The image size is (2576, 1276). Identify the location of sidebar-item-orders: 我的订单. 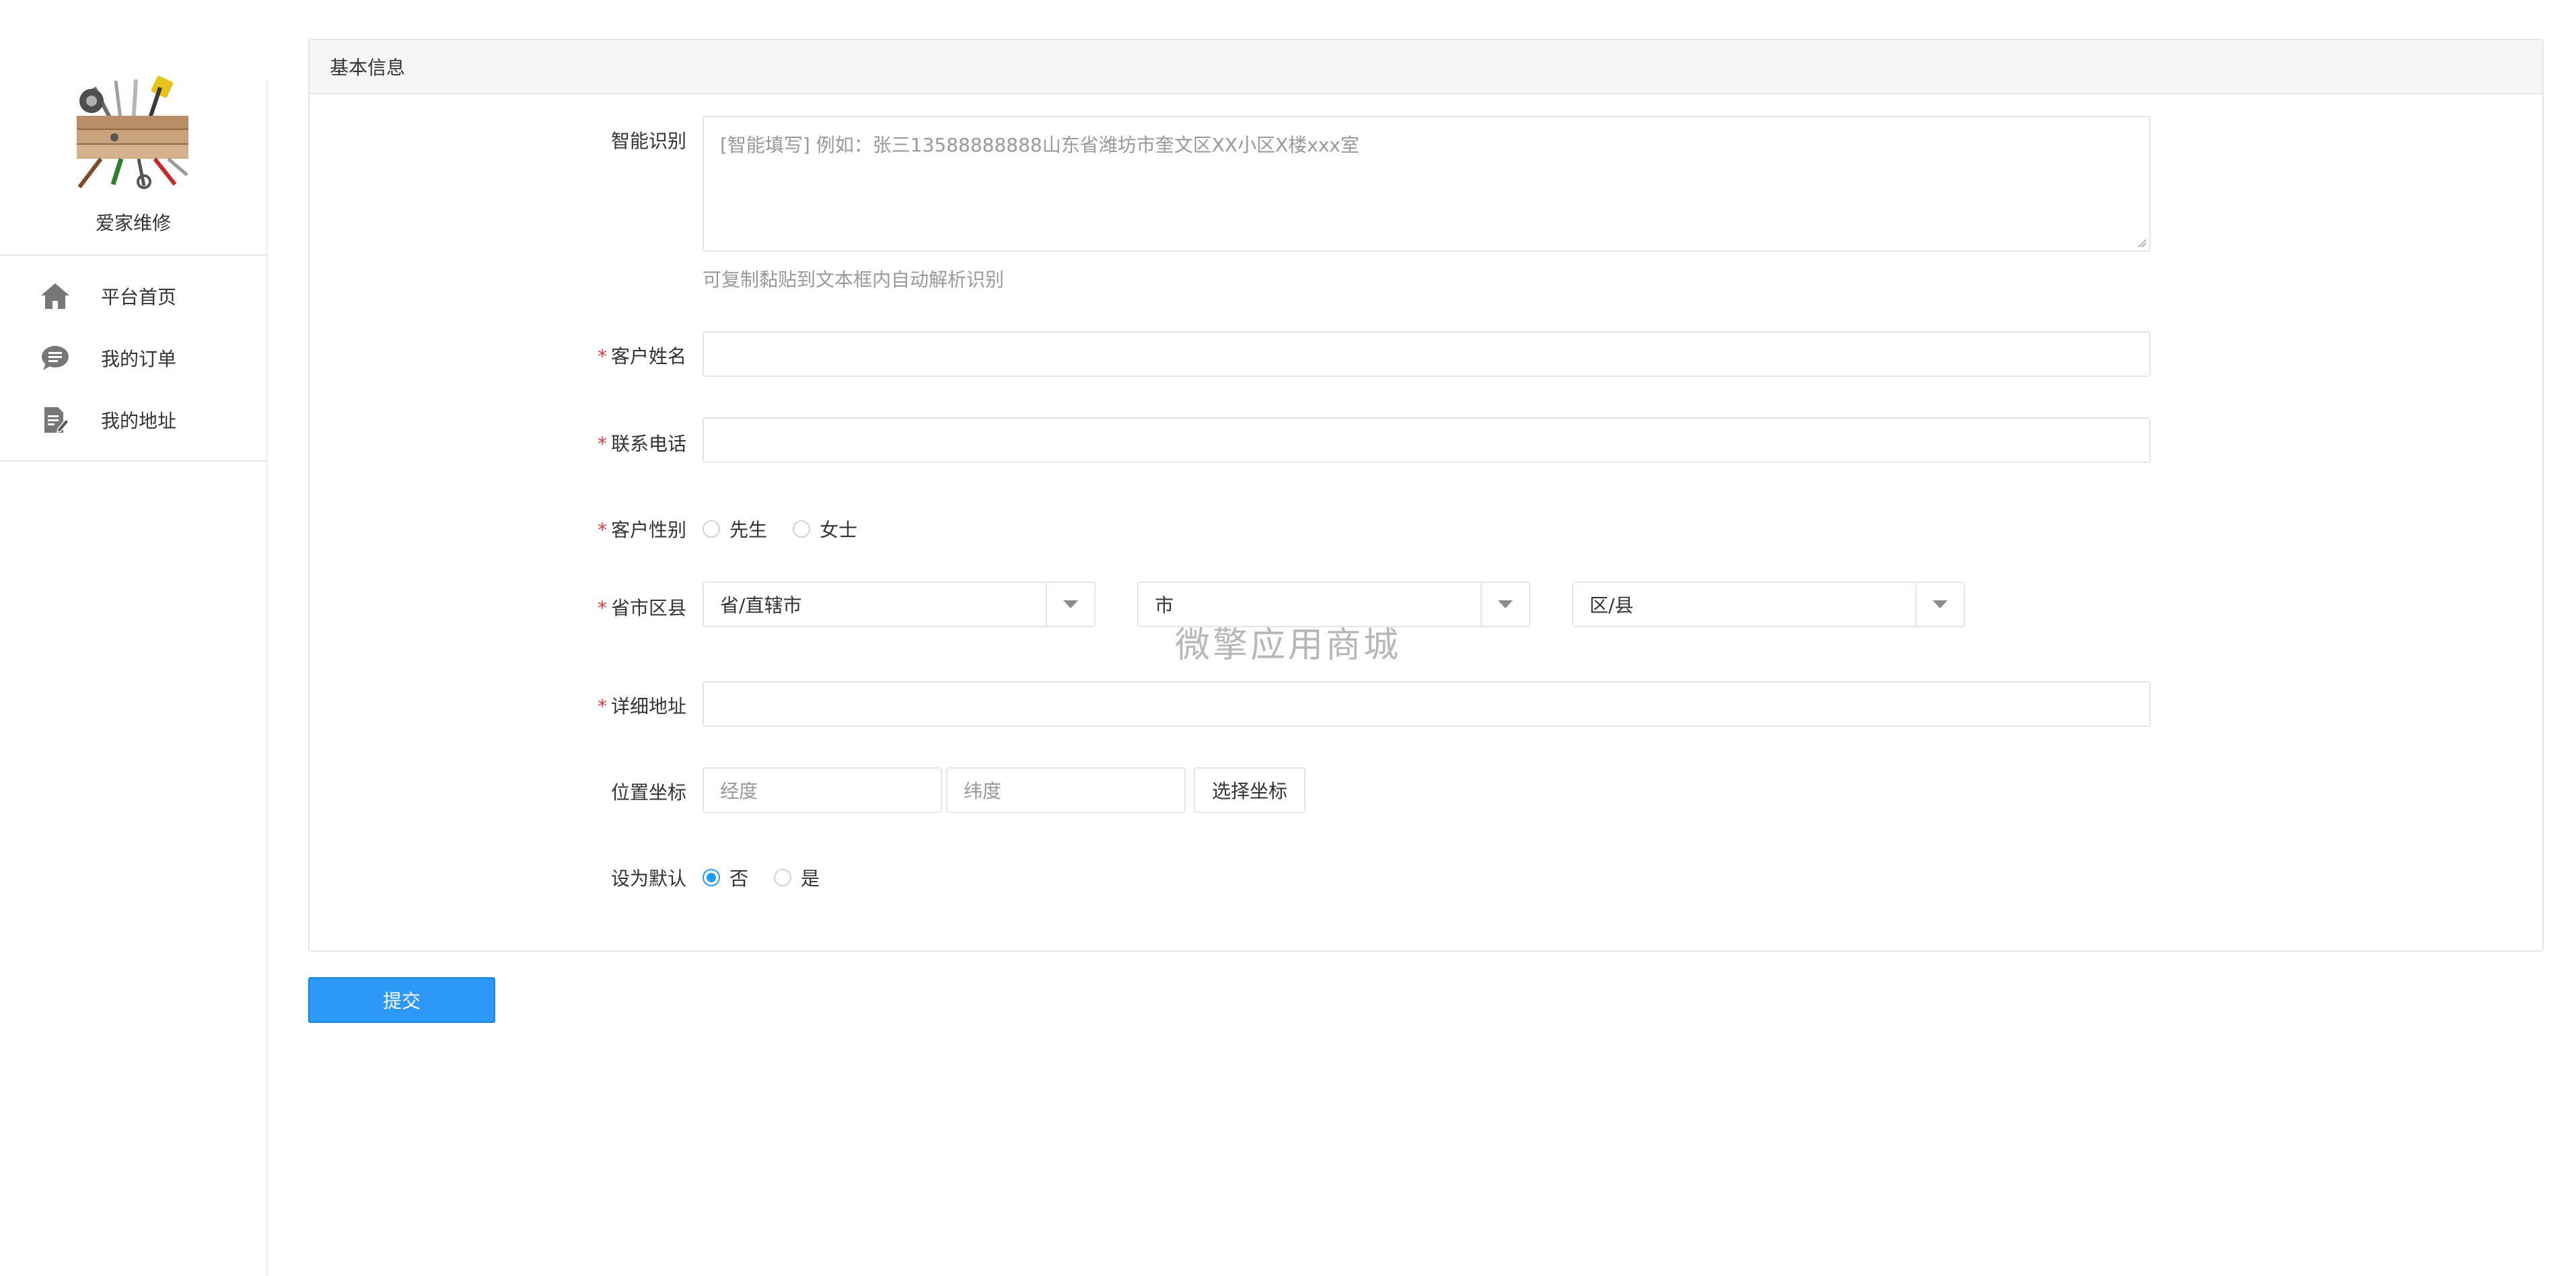
(133, 358).